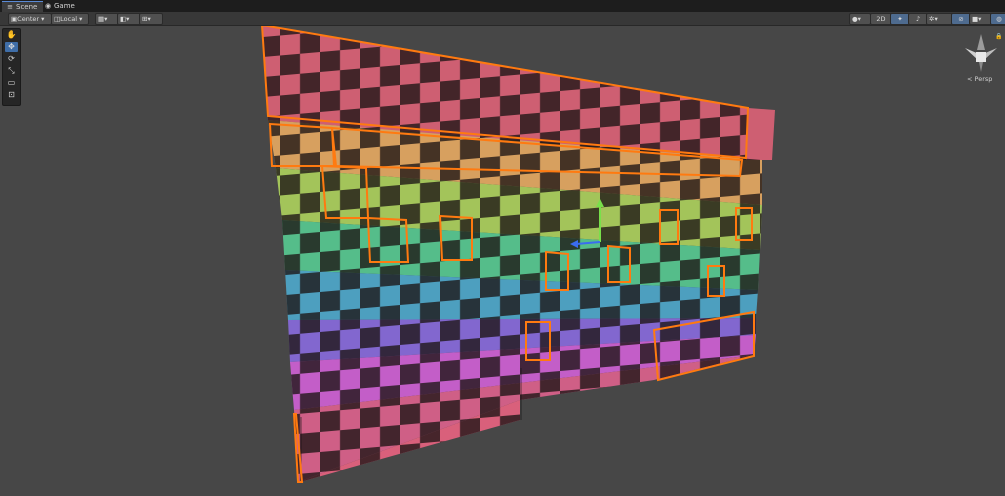 This screenshot has width=1005, height=496. What do you see at coordinates (48, 6) in the screenshot?
I see `game-icon: ◉` at bounding box center [48, 6].